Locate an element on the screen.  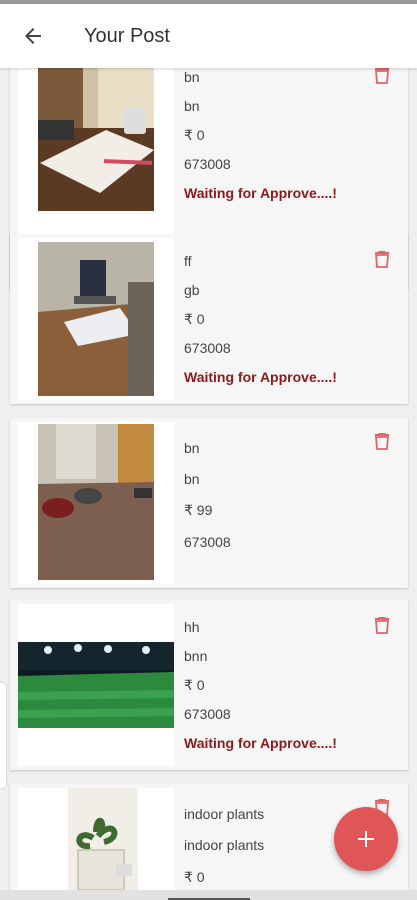
post-description: gb is located at coordinates (192, 290).